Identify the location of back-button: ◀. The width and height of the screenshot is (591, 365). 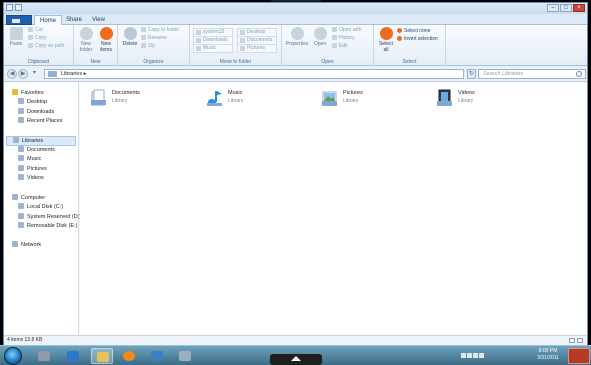
(12, 74).